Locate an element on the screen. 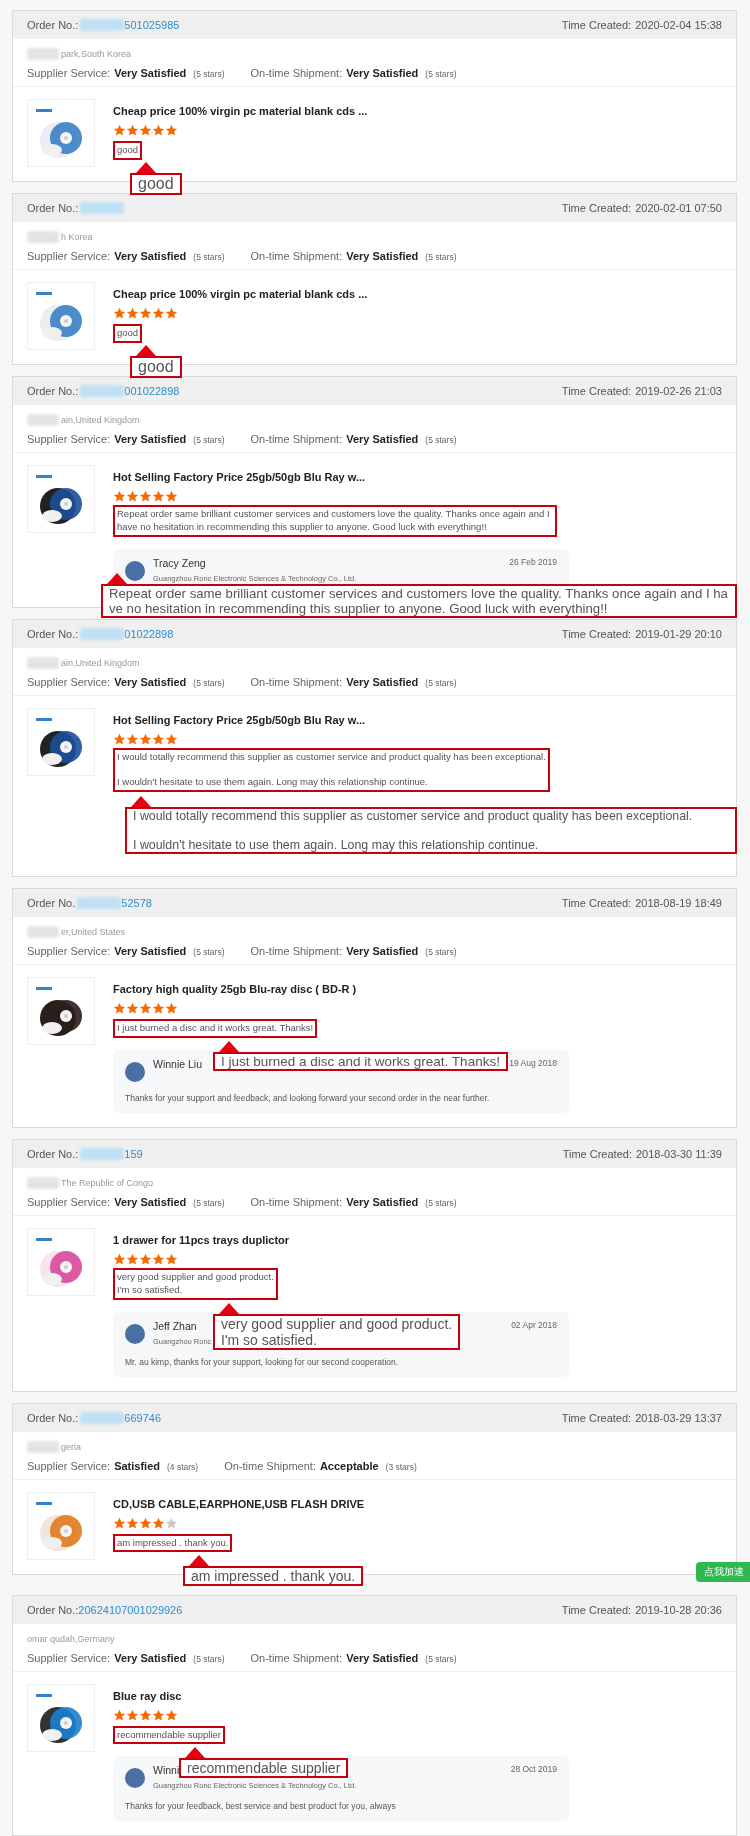 This screenshot has height=1836, width=750. product-title: Factory high quality 25gb Blu-ray disc ( BD-R ) is located at coordinates (417, 989).